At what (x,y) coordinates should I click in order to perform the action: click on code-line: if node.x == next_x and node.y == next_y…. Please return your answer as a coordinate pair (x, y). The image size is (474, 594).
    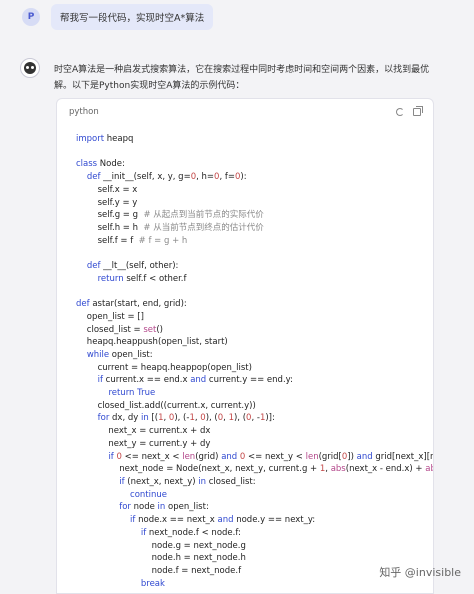
    Looking at the image, I should click on (223, 520).